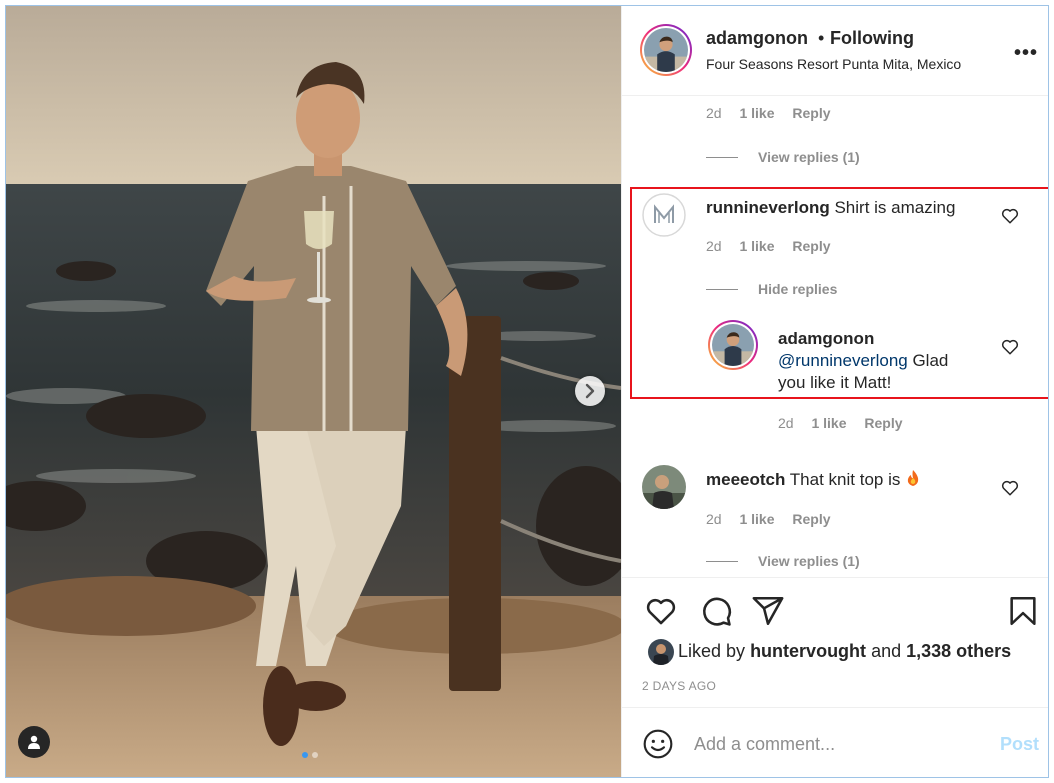 This screenshot has height=783, width=1054. I want to click on reply-meta: 2d 1 like Reply, so click(840, 423).